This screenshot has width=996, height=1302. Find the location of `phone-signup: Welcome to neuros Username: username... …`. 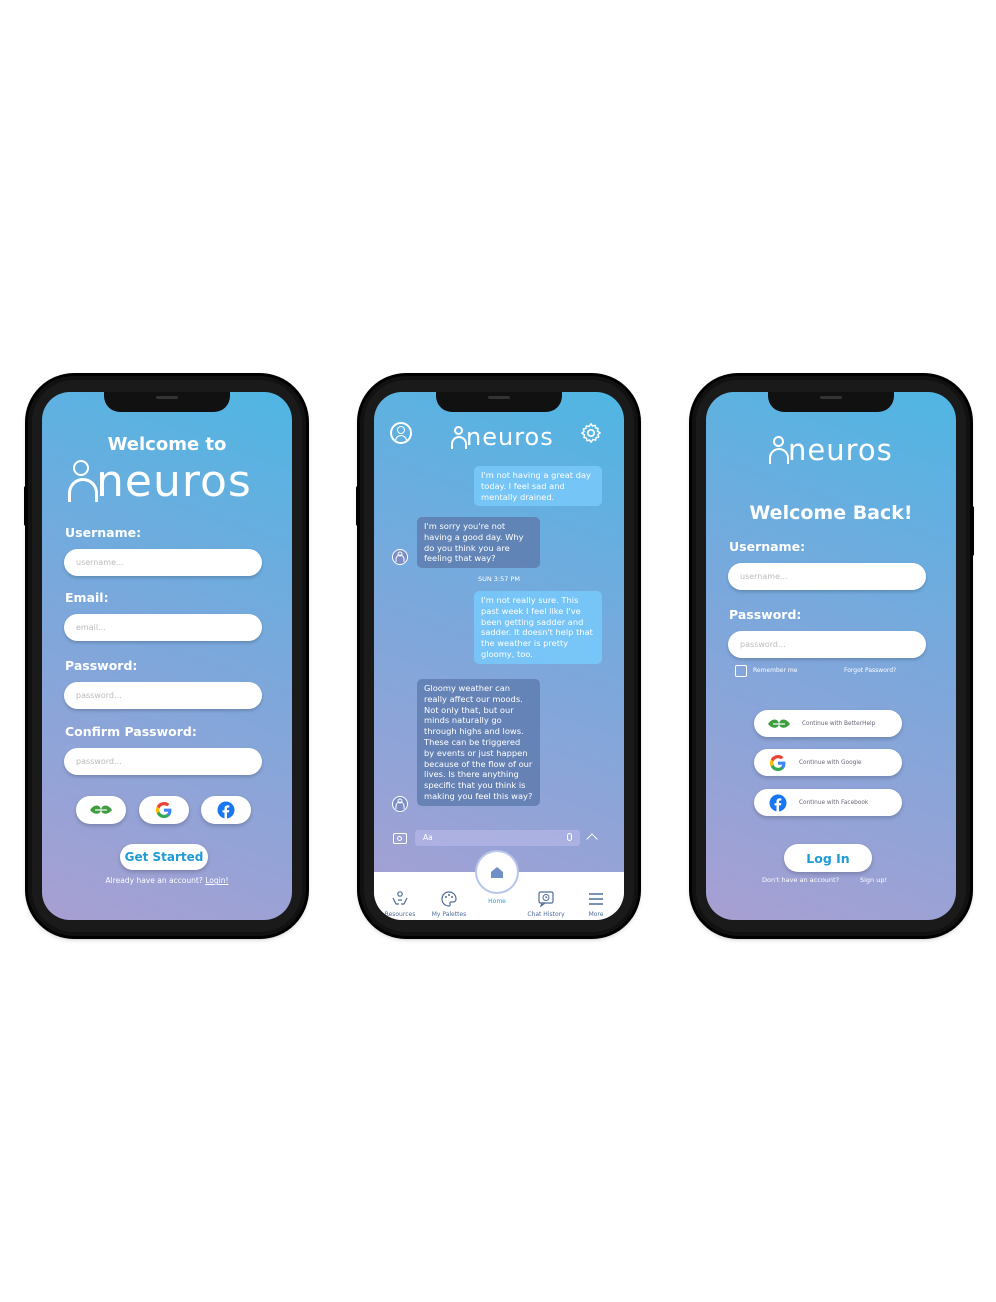

phone-signup: Welcome to neuros Username: username... … is located at coordinates (165, 656).